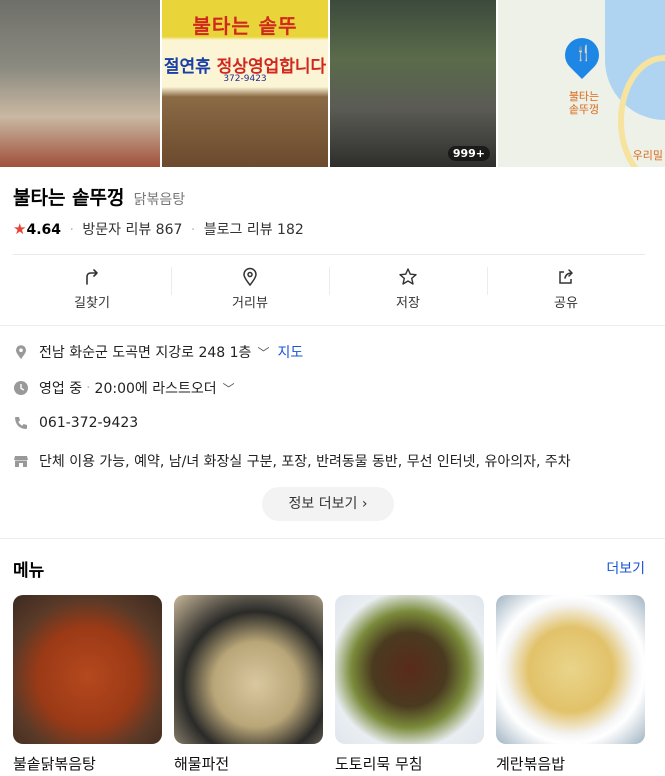  Describe the element at coordinates (328, 504) in the screenshot. I see `more-info-button: 정보 더보기 ›` at that location.